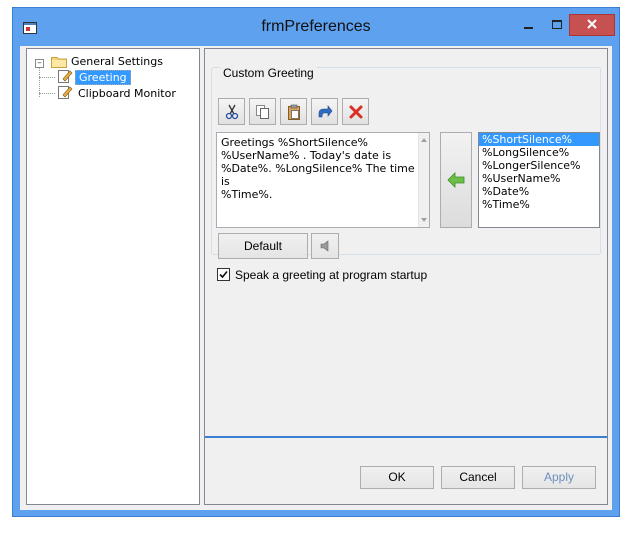 This screenshot has height=537, width=640. I want to click on footer-divider, so click(406, 437).